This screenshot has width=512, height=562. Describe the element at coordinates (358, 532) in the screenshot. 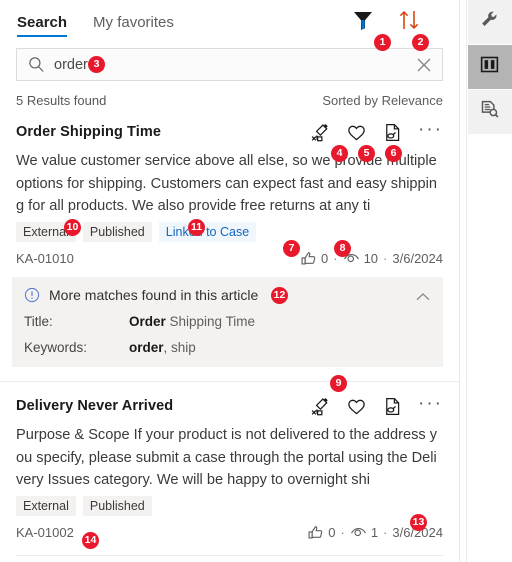

I see `eye-icon` at that location.